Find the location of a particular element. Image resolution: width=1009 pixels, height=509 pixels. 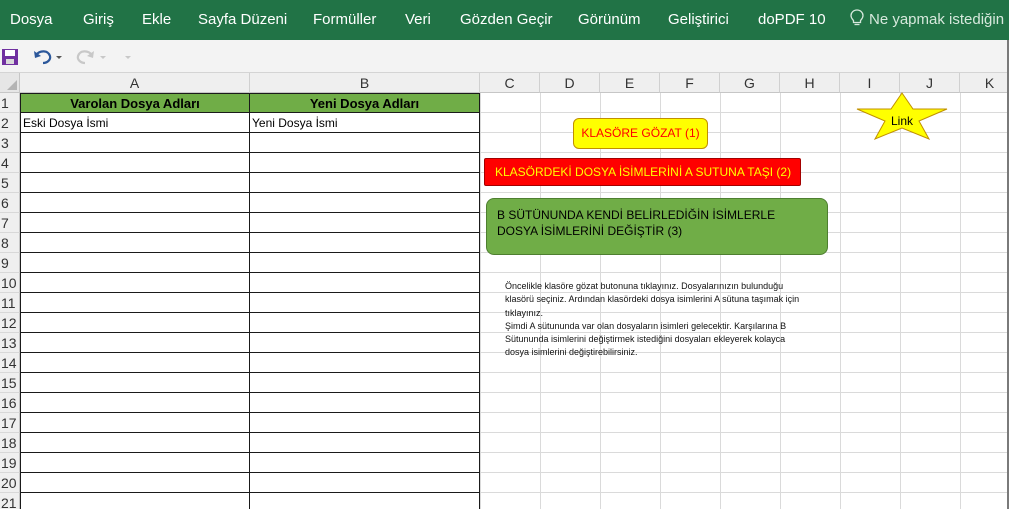

column-header-g: G is located at coordinates (750, 83).